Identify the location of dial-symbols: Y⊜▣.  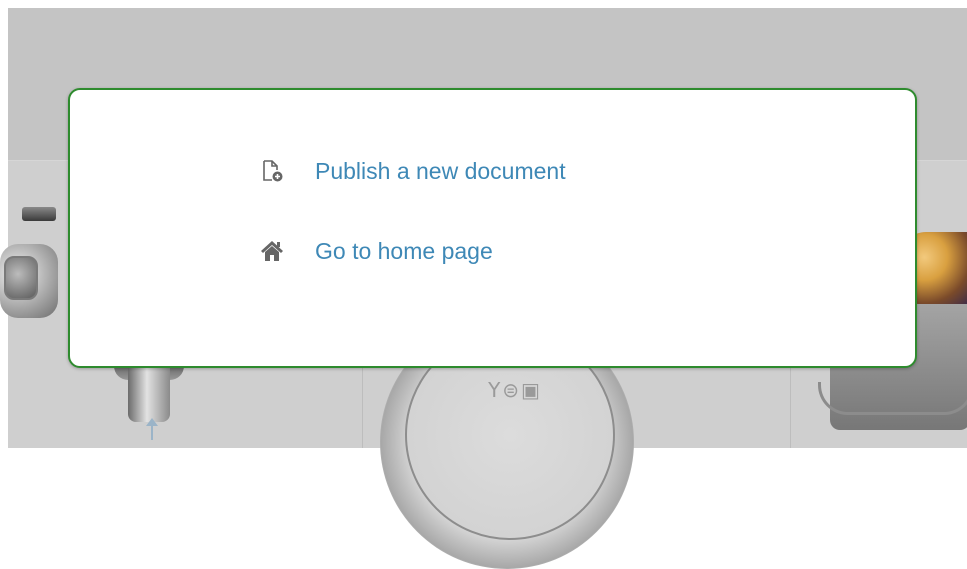
(515, 390).